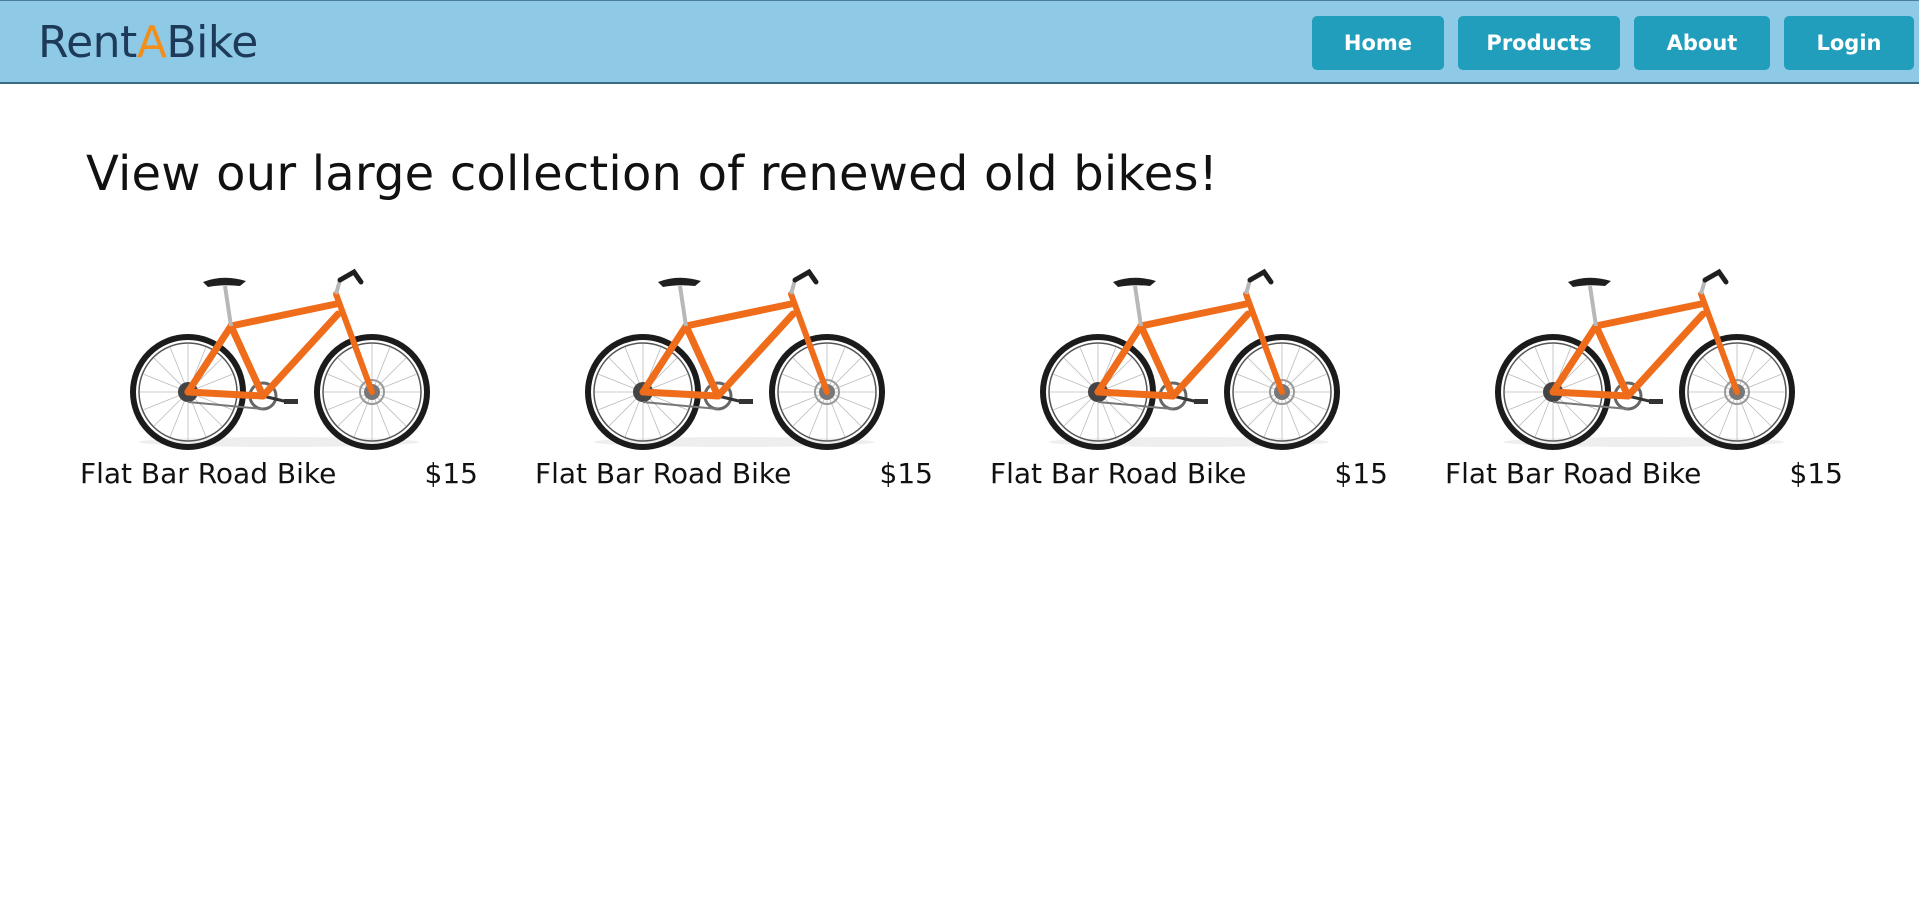 The image size is (1919, 921). I want to click on top-navbar: RentABike Home Products About Login, so click(959, 42).